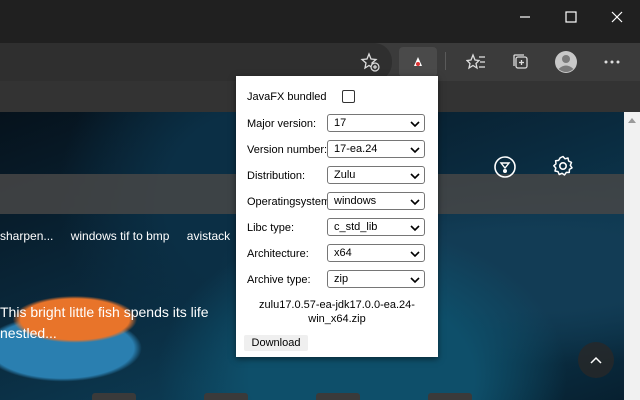 This screenshot has width=640, height=400. I want to click on chevron-up-icon, so click(596, 360).